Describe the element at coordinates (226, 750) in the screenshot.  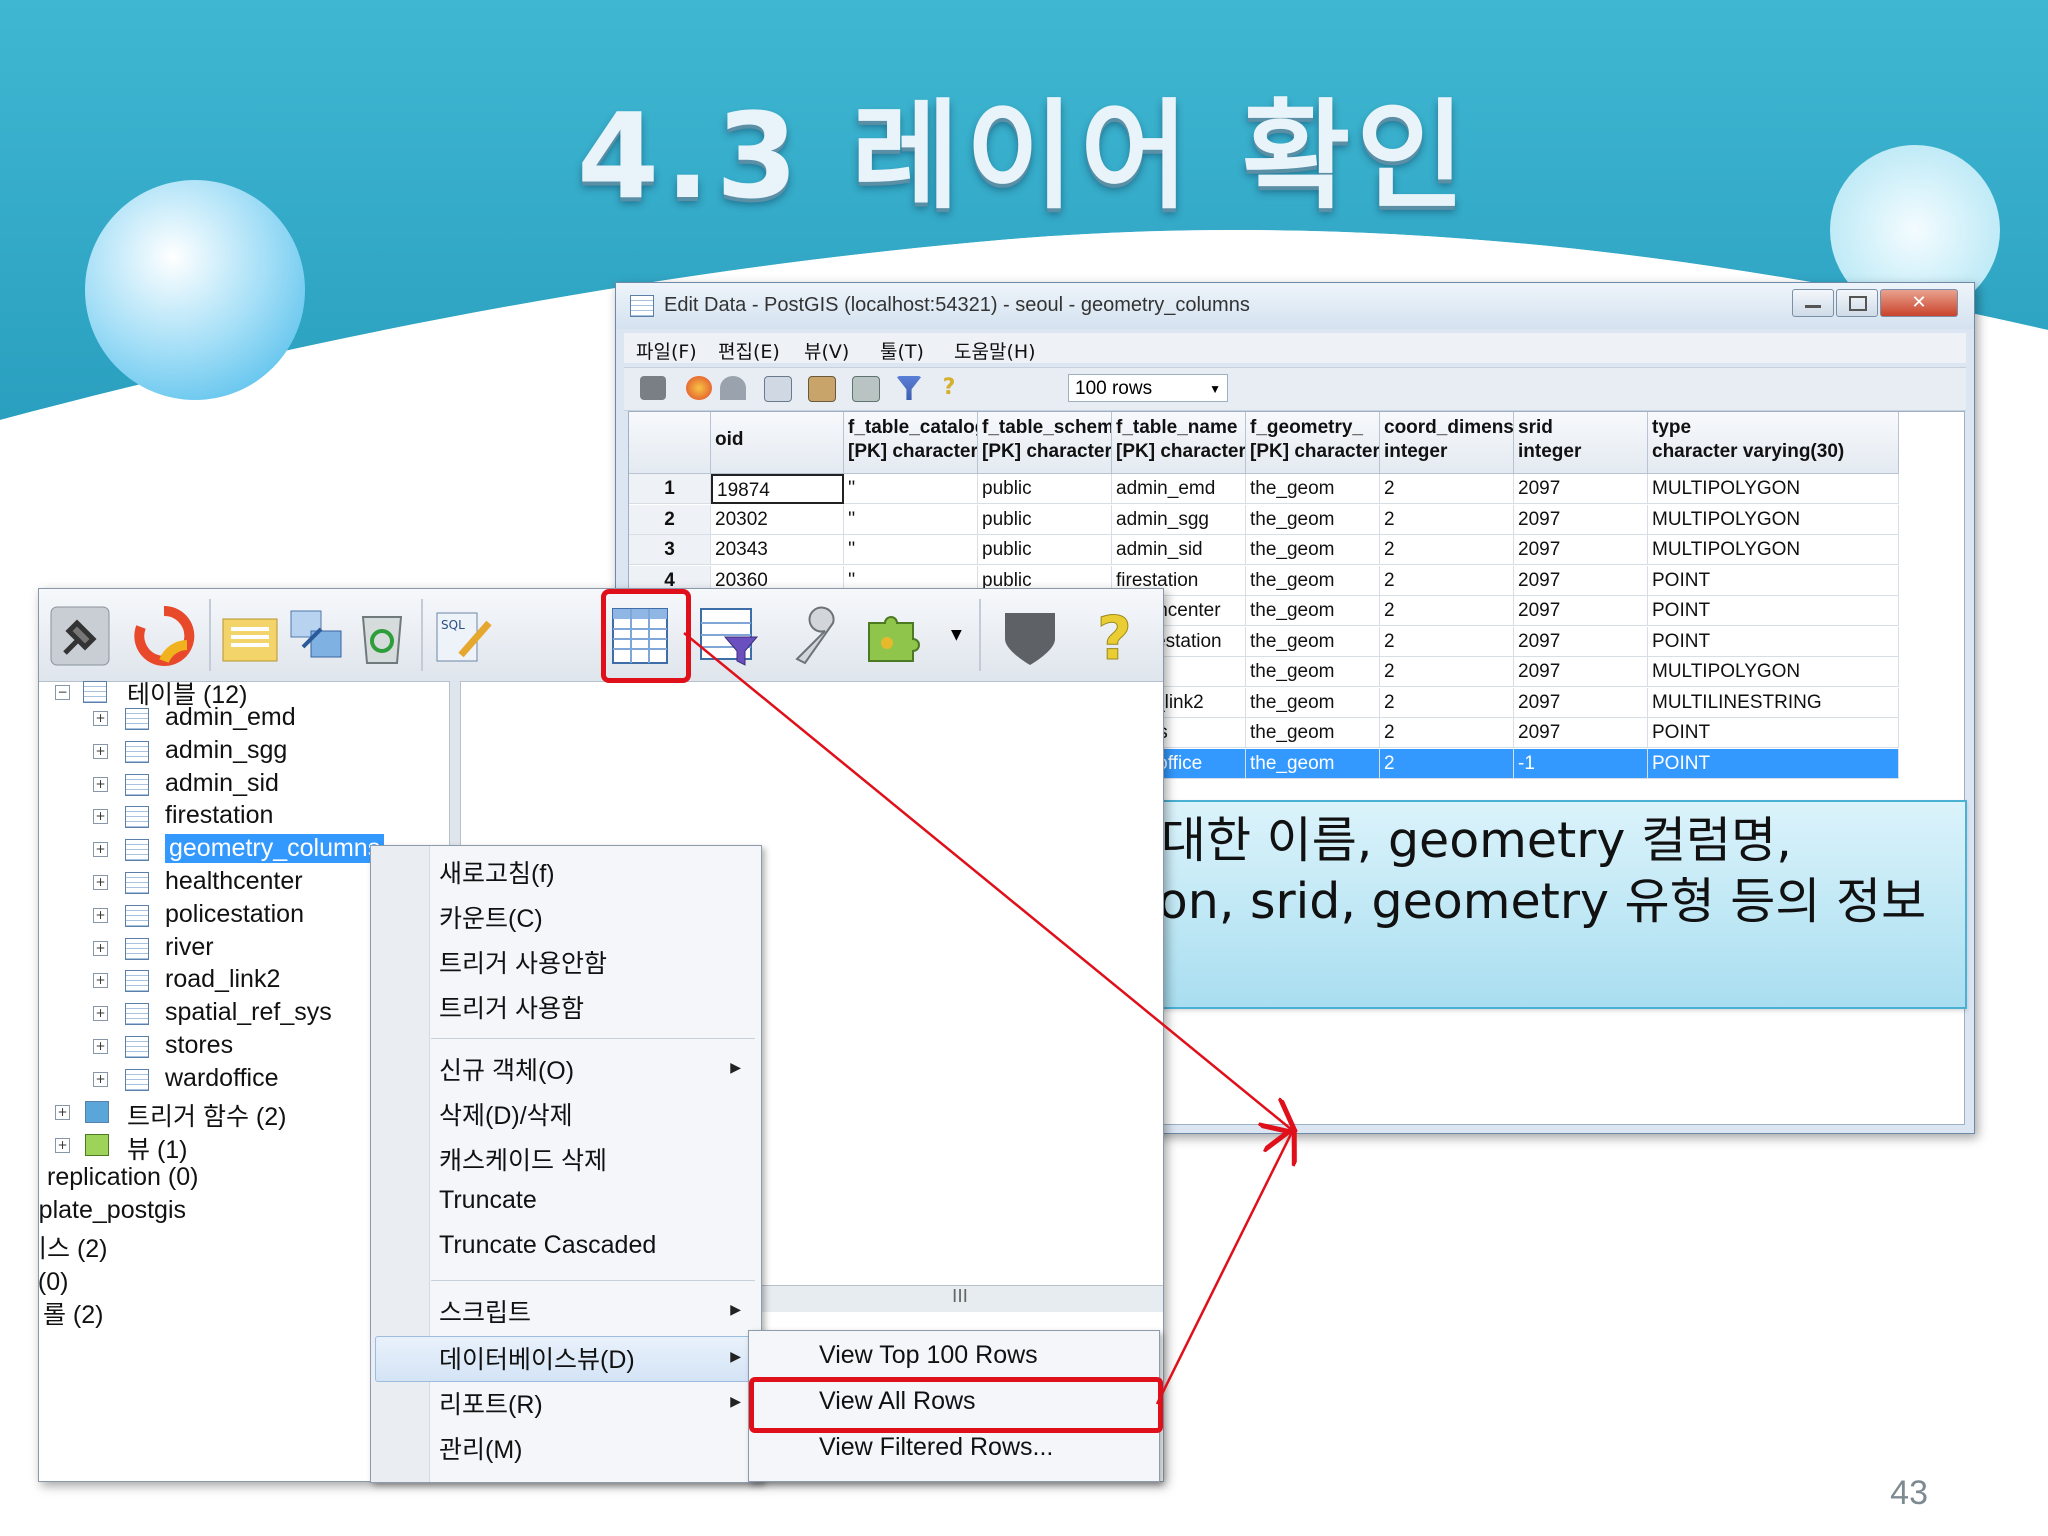
I see `tree-item-table: admin_sgg` at that location.